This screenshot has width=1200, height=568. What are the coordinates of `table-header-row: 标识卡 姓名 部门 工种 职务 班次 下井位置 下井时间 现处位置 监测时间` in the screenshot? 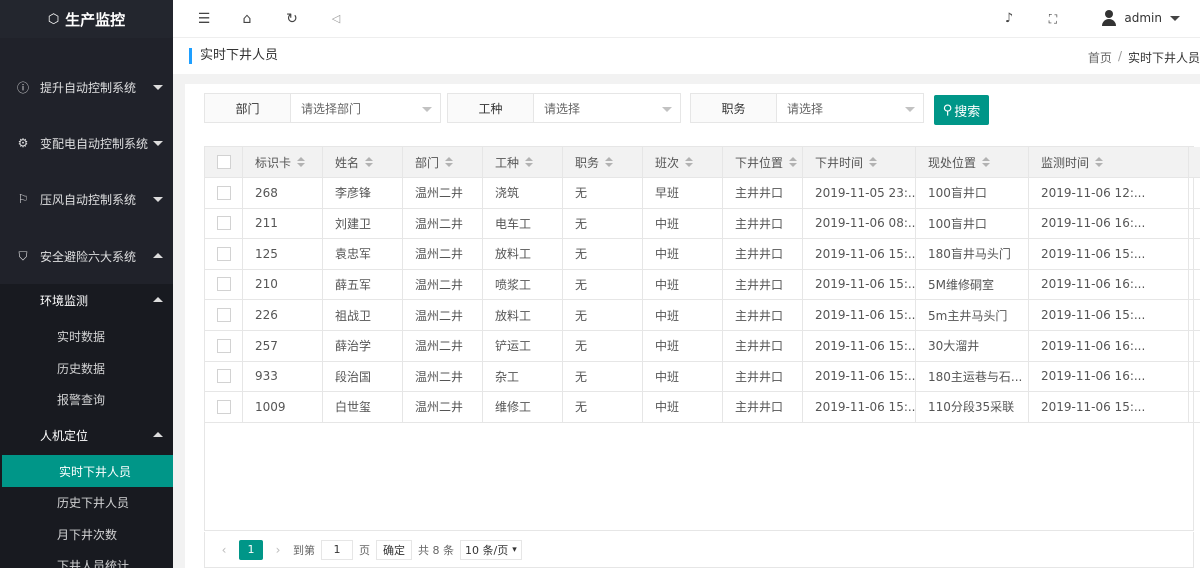 It's located at (702, 162).